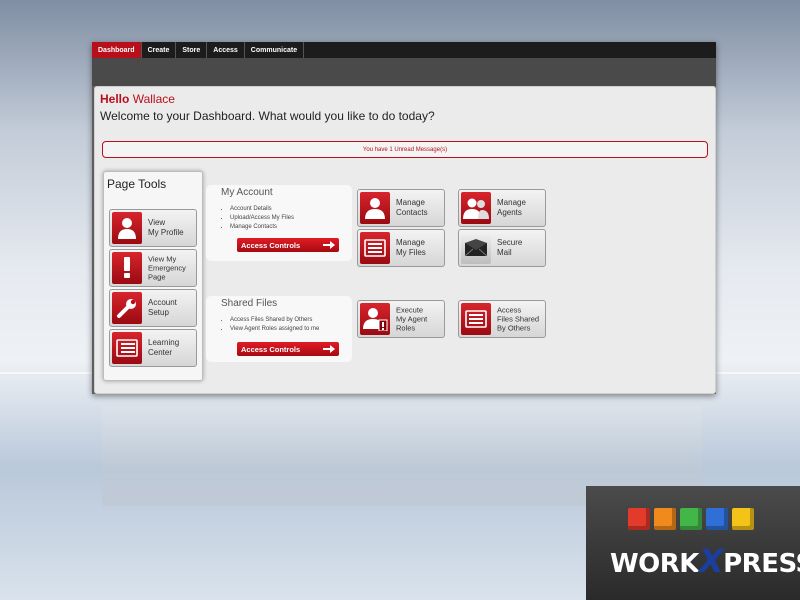  Describe the element at coordinates (375, 208) in the screenshot. I see `contacts-icon` at that location.